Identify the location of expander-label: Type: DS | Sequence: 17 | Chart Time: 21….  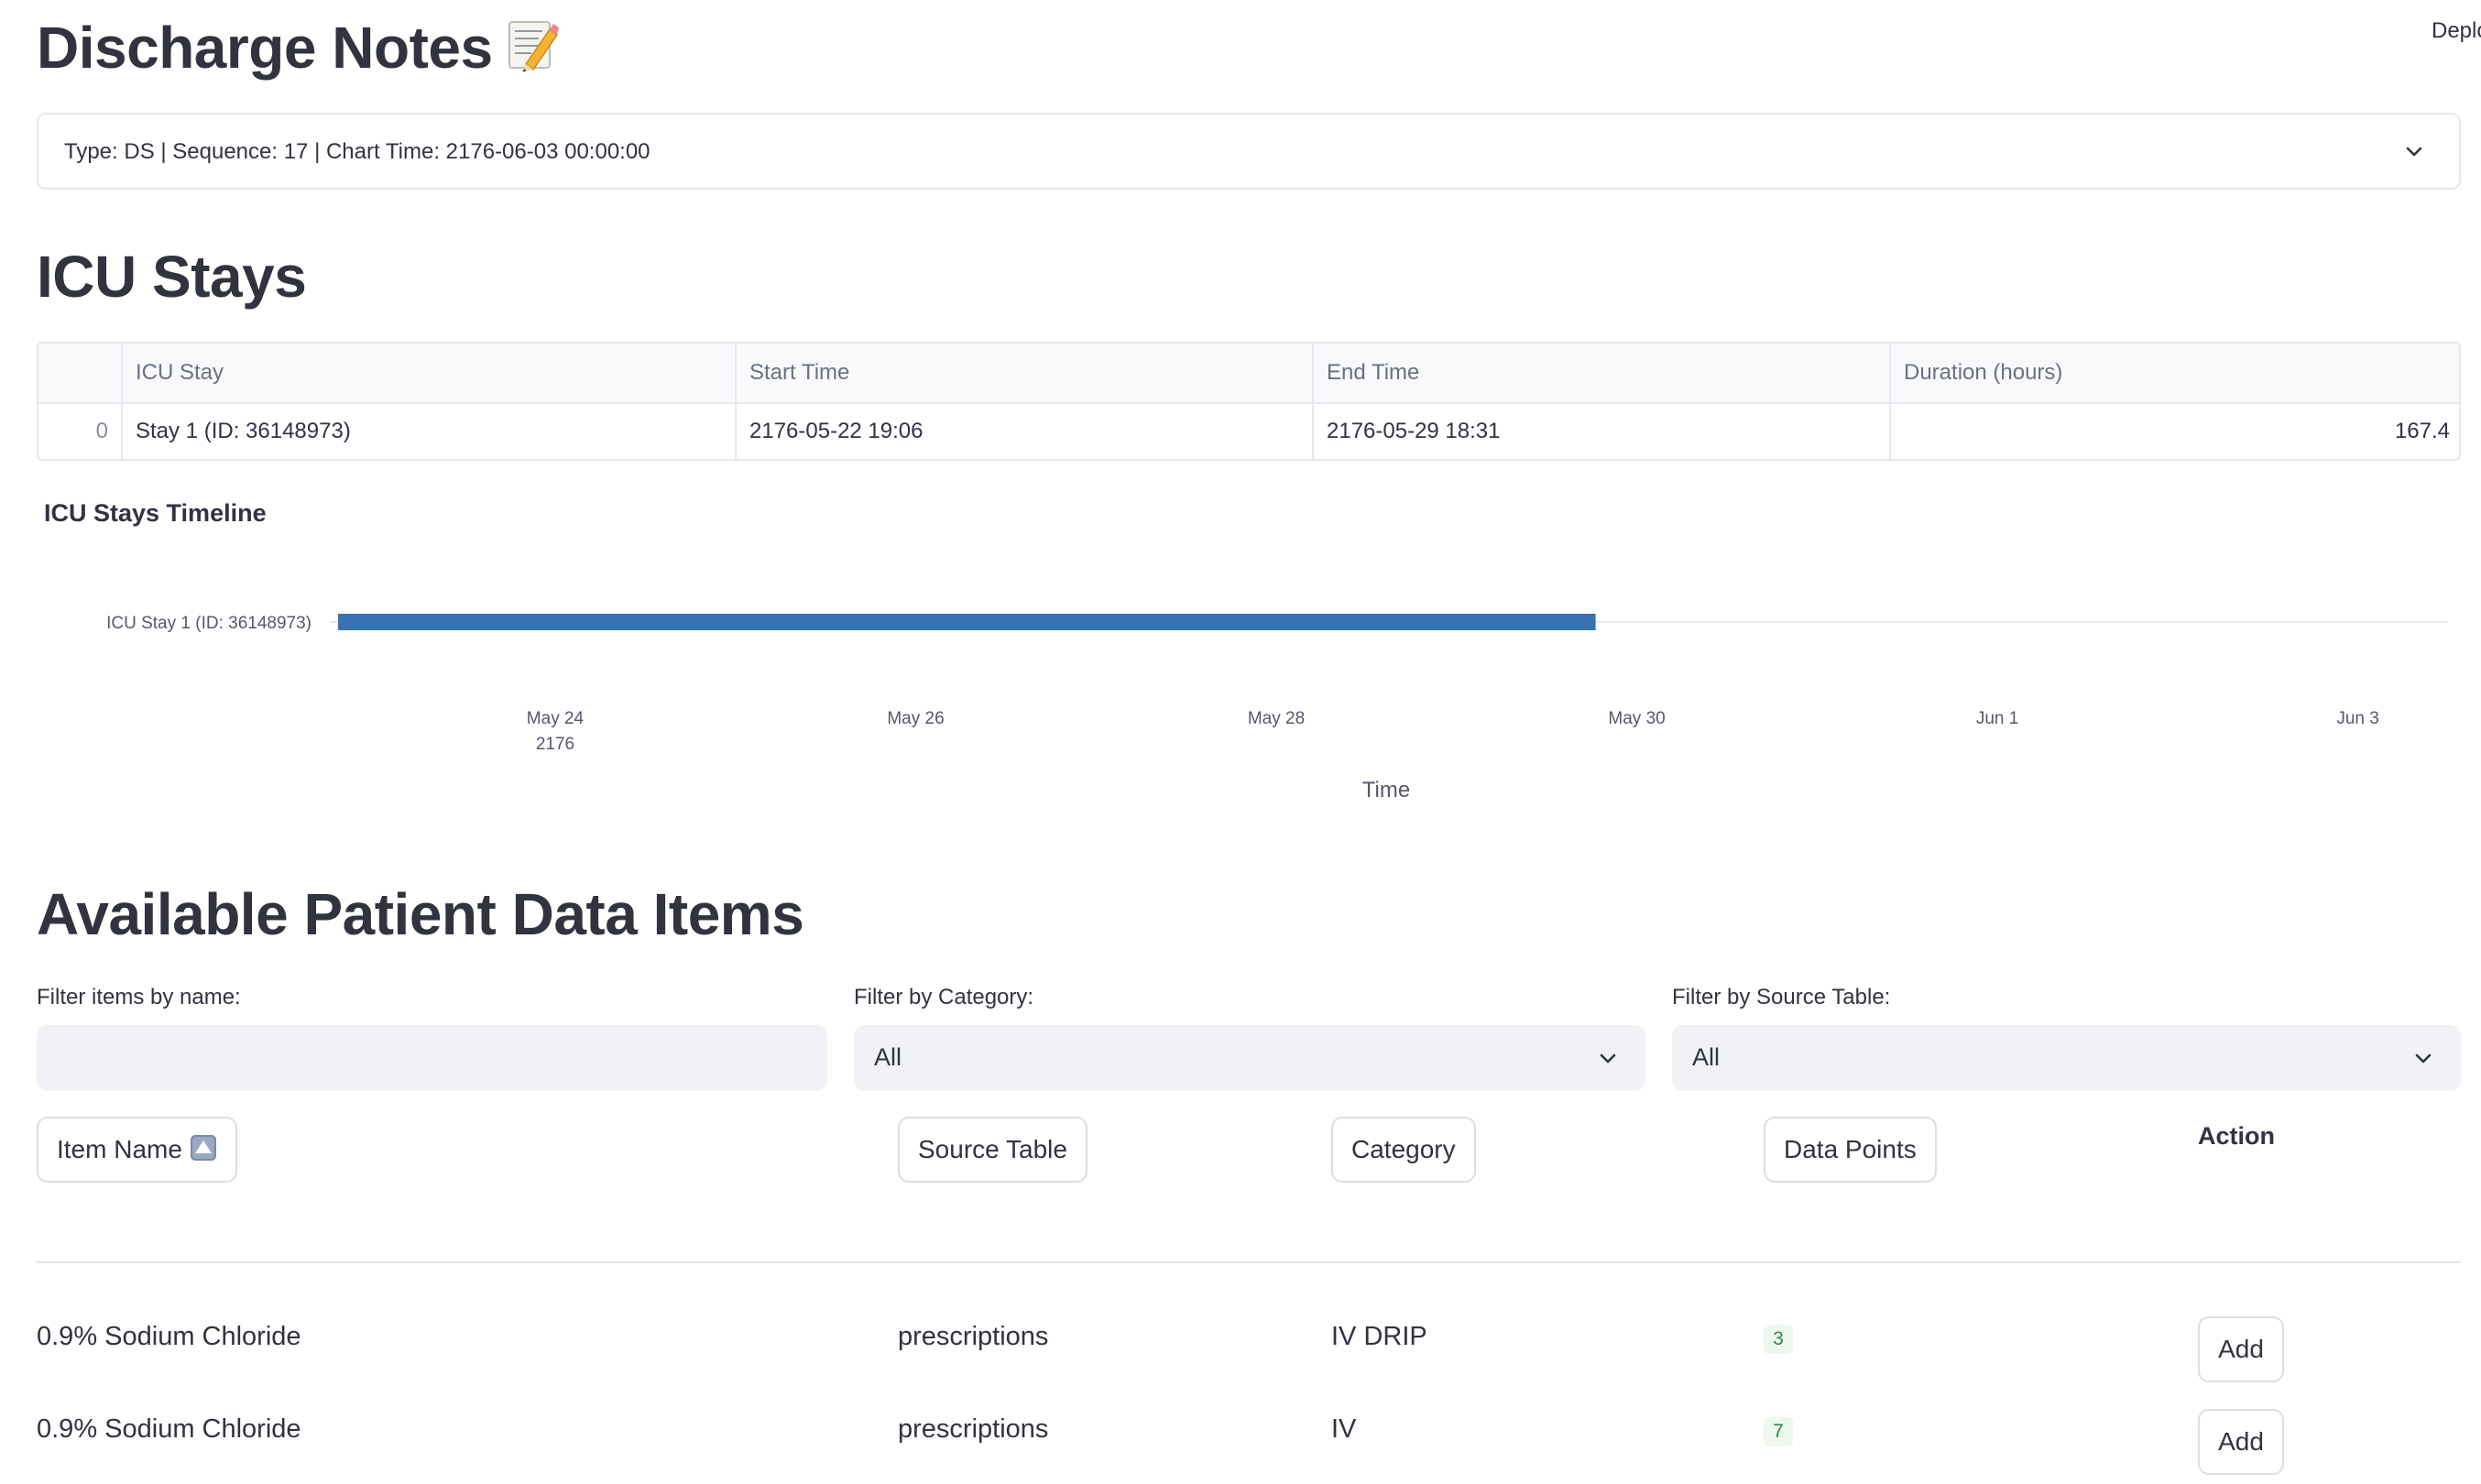
(357, 151).